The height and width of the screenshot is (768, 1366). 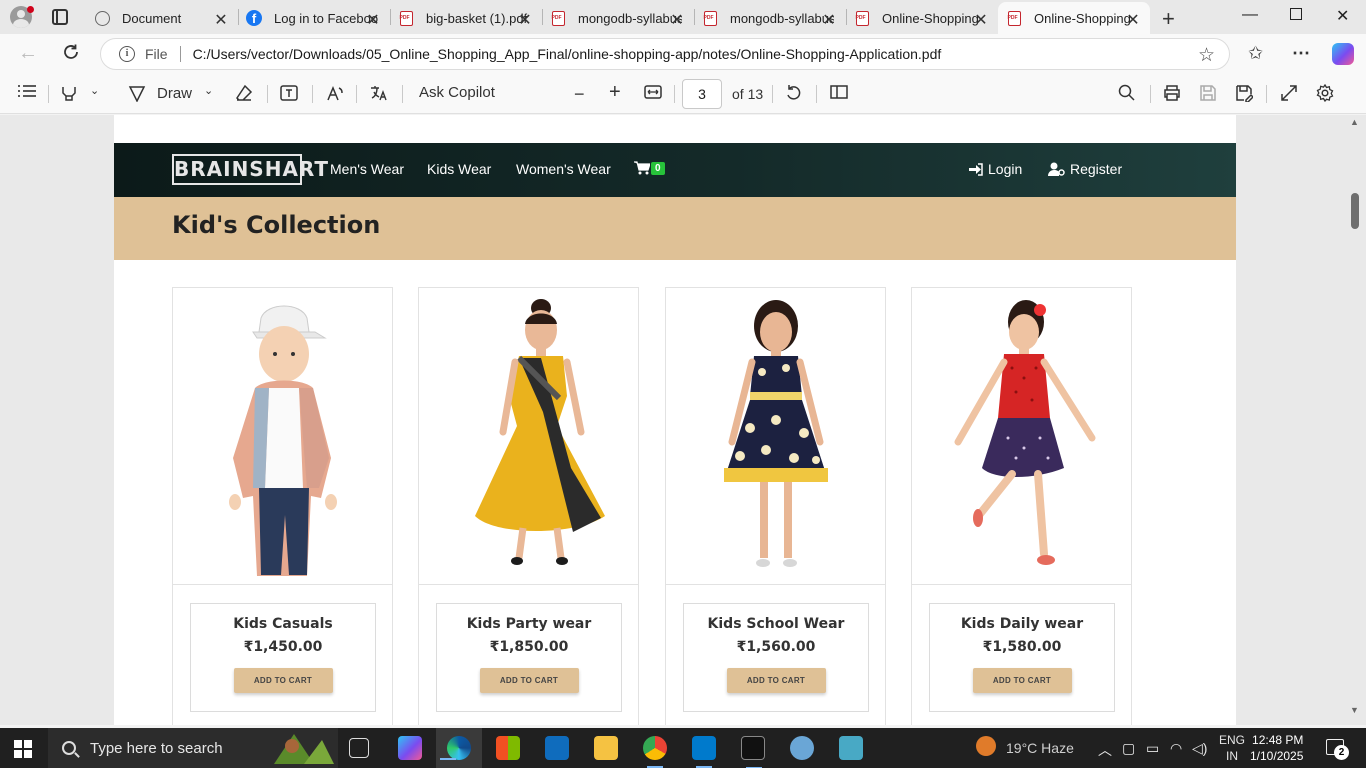 I want to click on edge-taskbar-button, so click(x=459, y=748).